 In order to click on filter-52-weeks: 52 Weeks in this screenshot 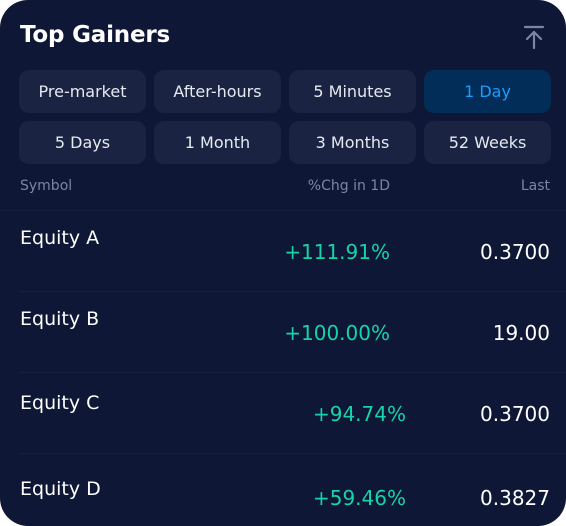, I will do `click(487, 142)`.